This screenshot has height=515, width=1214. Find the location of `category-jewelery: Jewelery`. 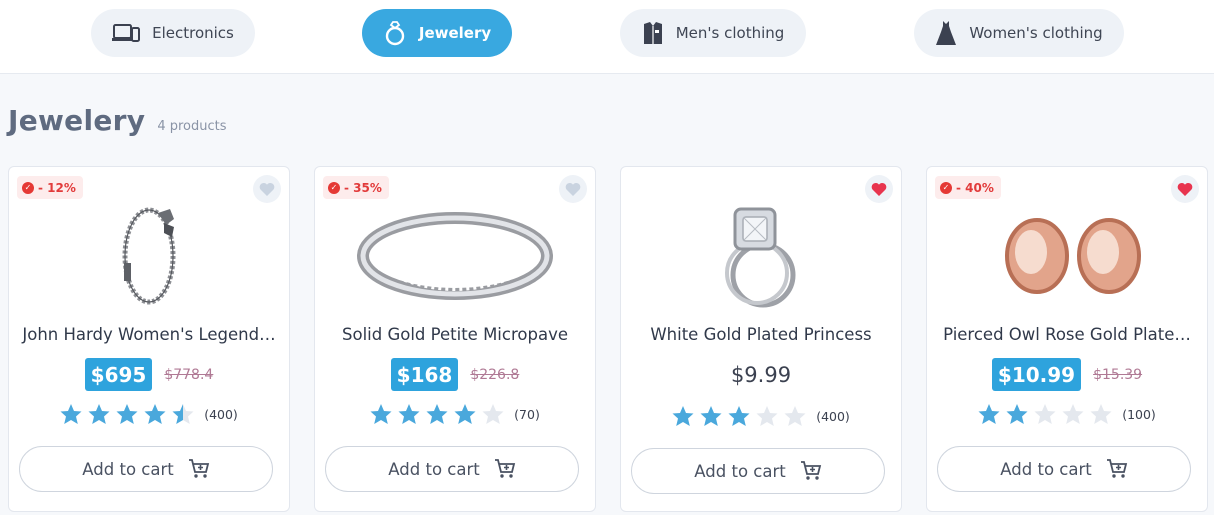

category-jewelery: Jewelery is located at coordinates (437, 33).